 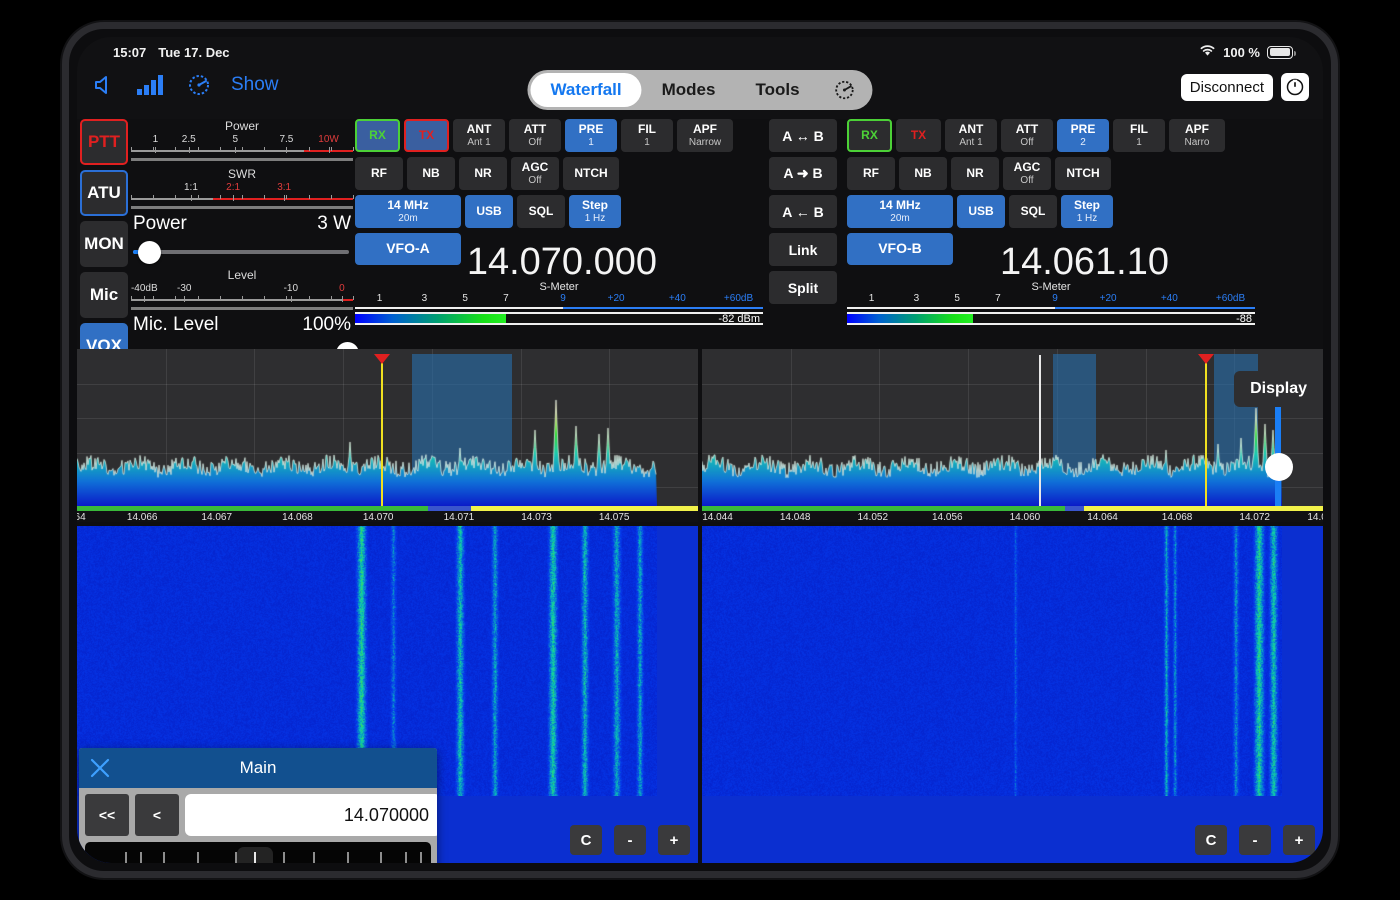 What do you see at coordinates (1197, 129) in the screenshot?
I see `button-label: APF` at bounding box center [1197, 129].